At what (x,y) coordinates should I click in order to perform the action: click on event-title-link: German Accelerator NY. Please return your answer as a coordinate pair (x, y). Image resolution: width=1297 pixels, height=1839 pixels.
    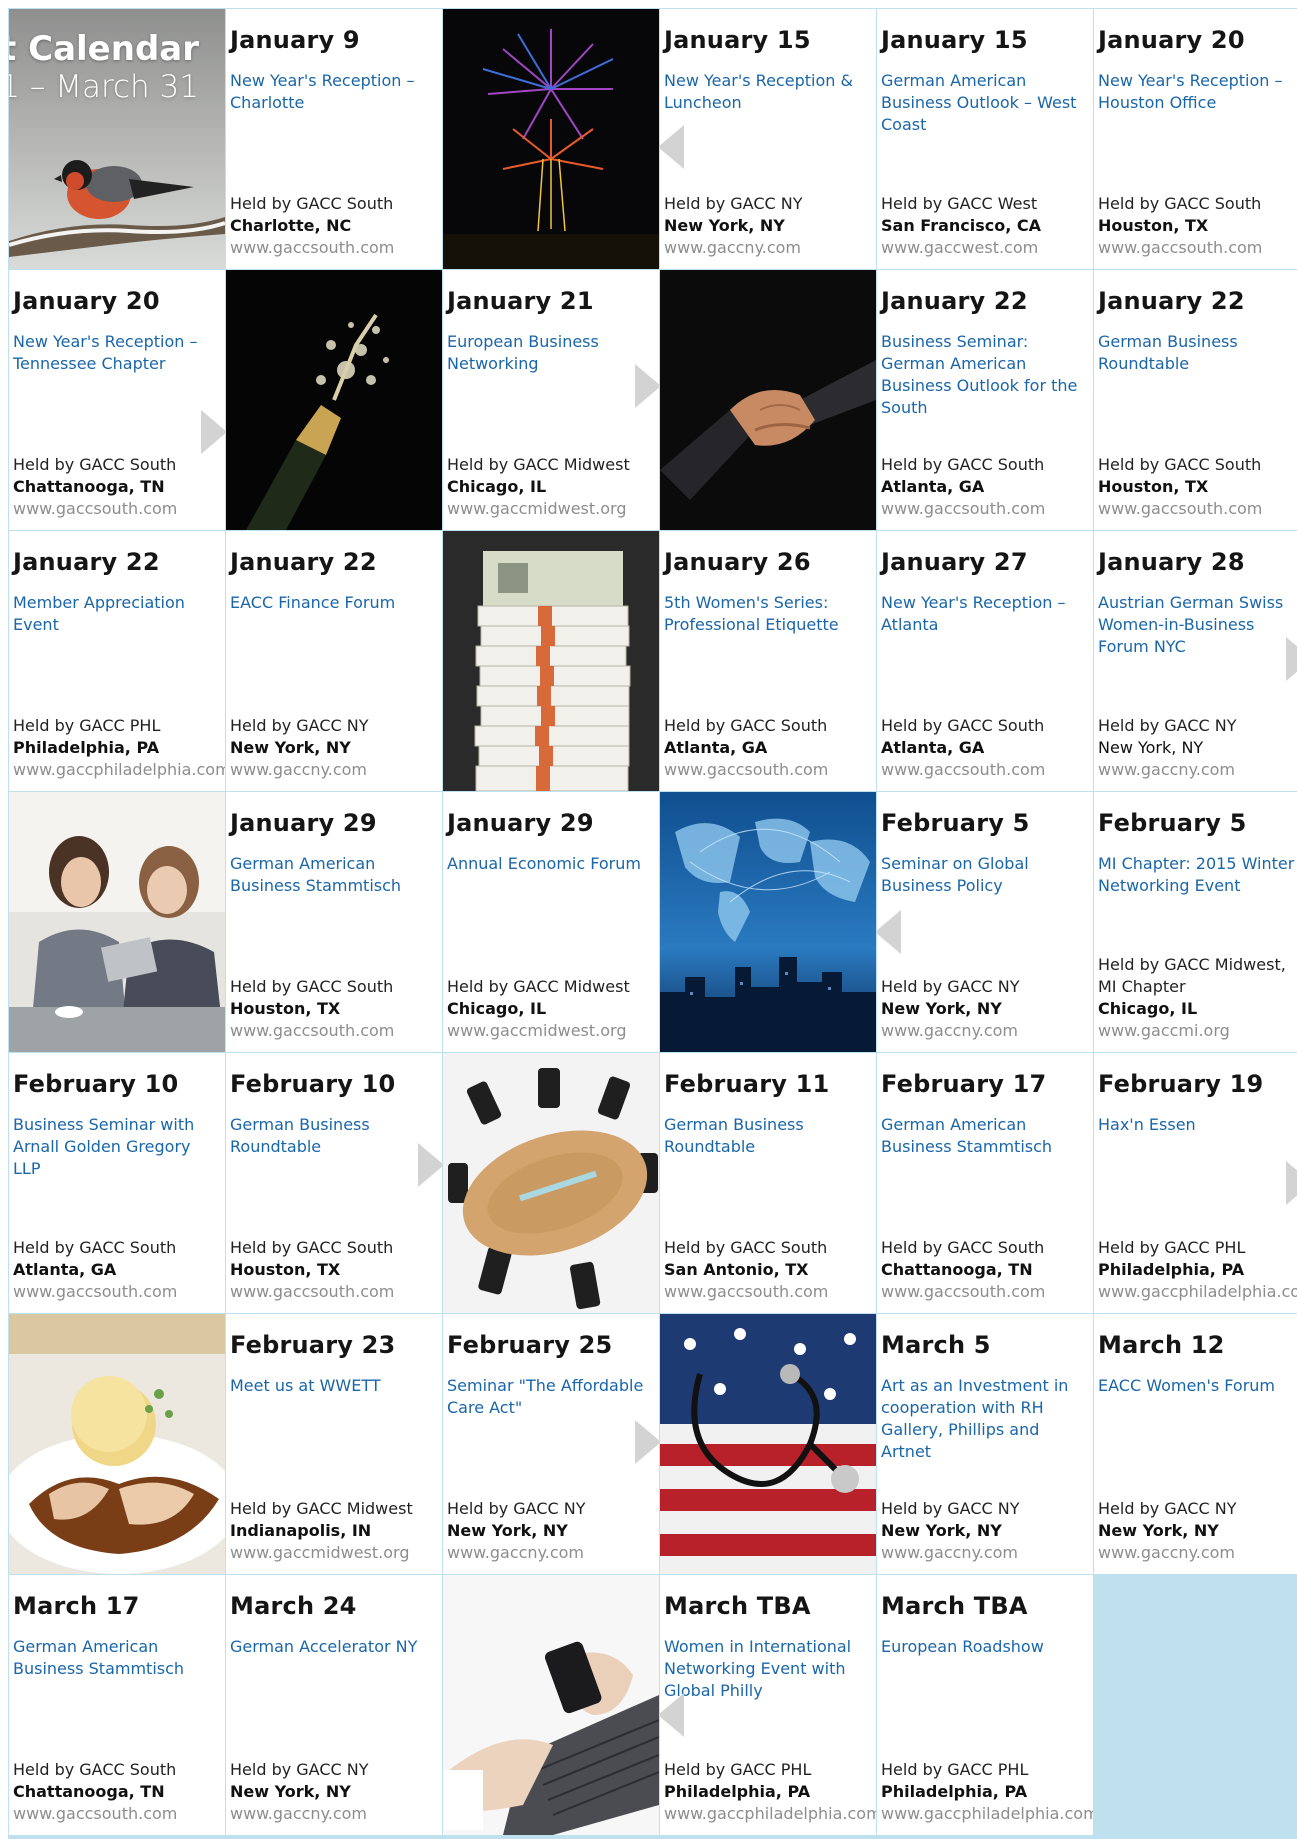
    Looking at the image, I should click on (335, 1647).